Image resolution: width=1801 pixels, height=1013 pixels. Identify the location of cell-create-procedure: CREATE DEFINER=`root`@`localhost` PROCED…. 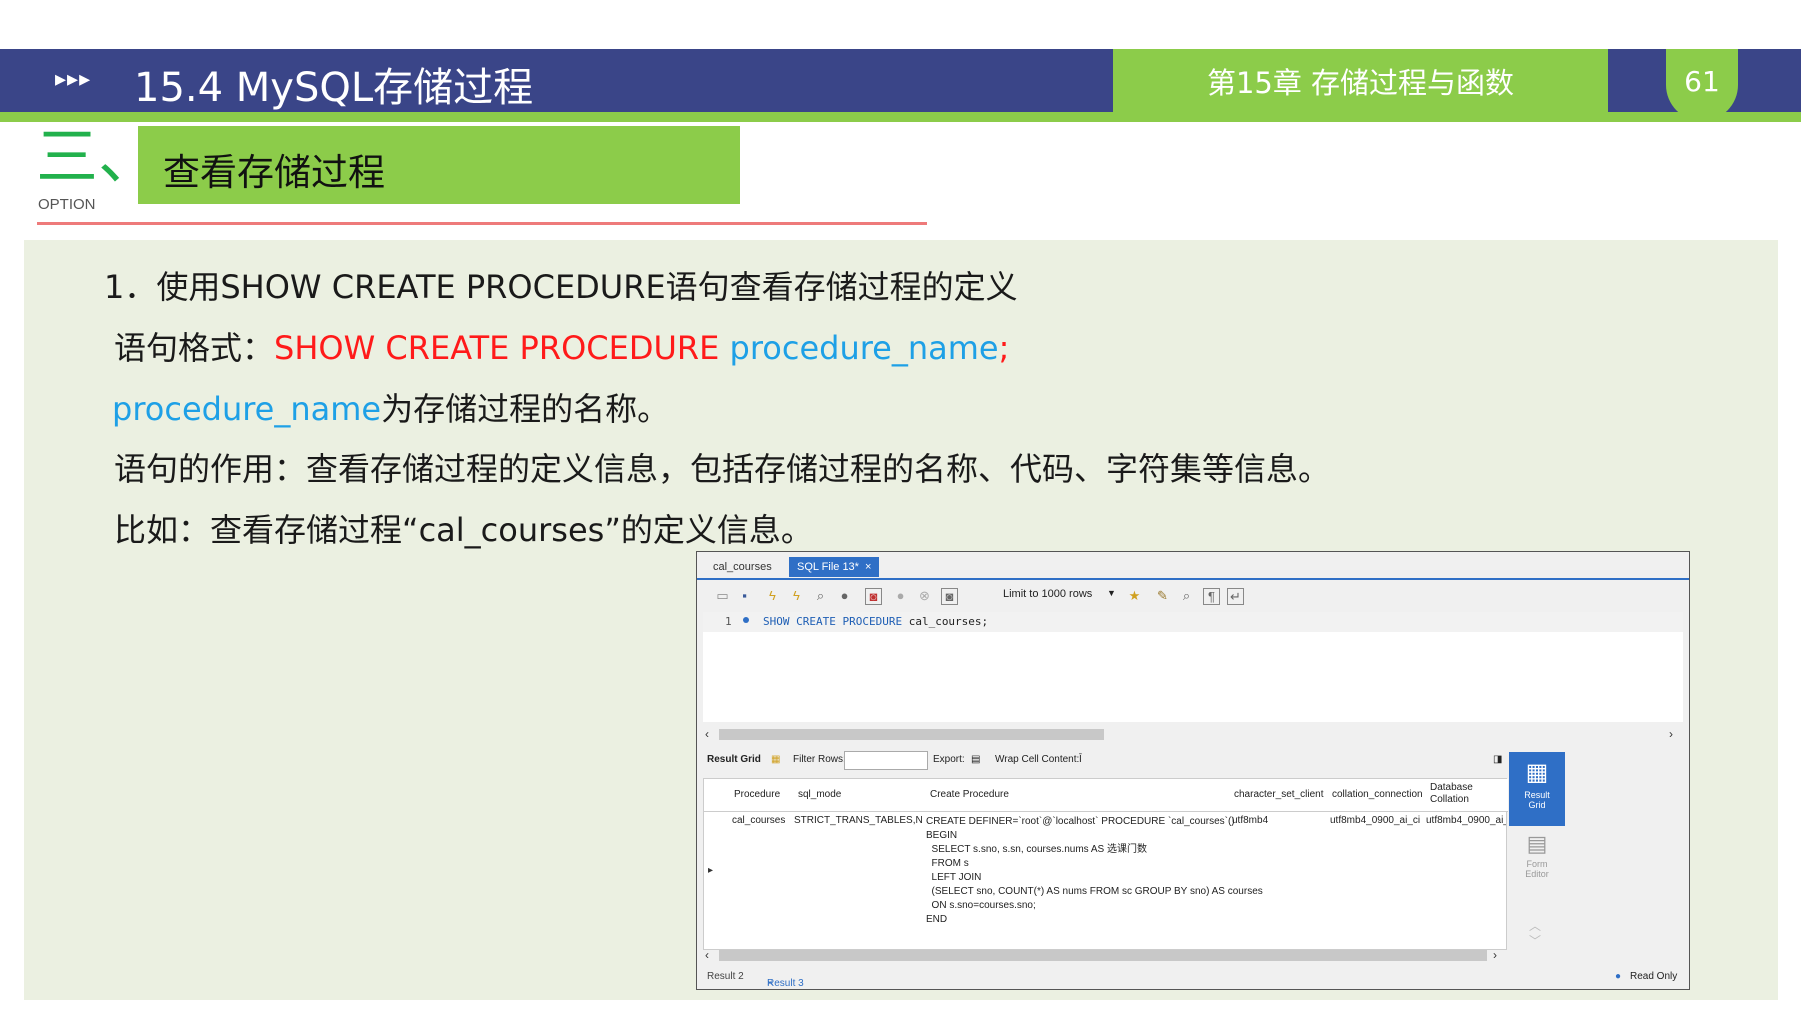
(1094, 871).